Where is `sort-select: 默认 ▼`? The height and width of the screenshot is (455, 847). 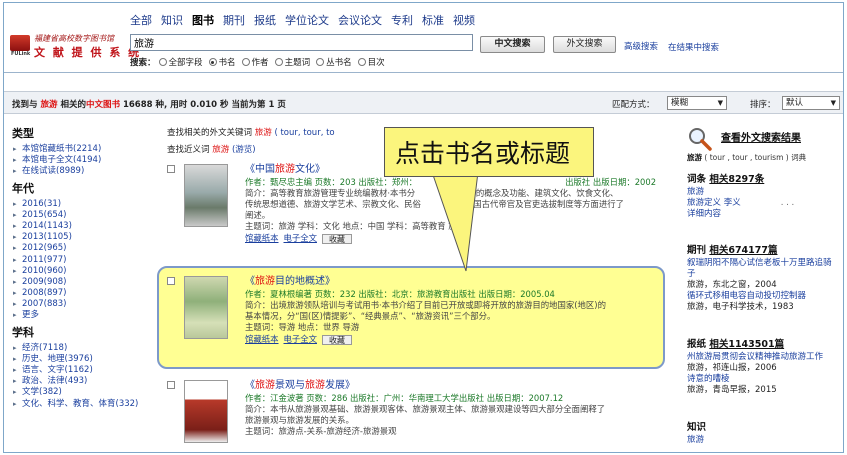
sort-select: 默认 ▼ is located at coordinates (811, 103).